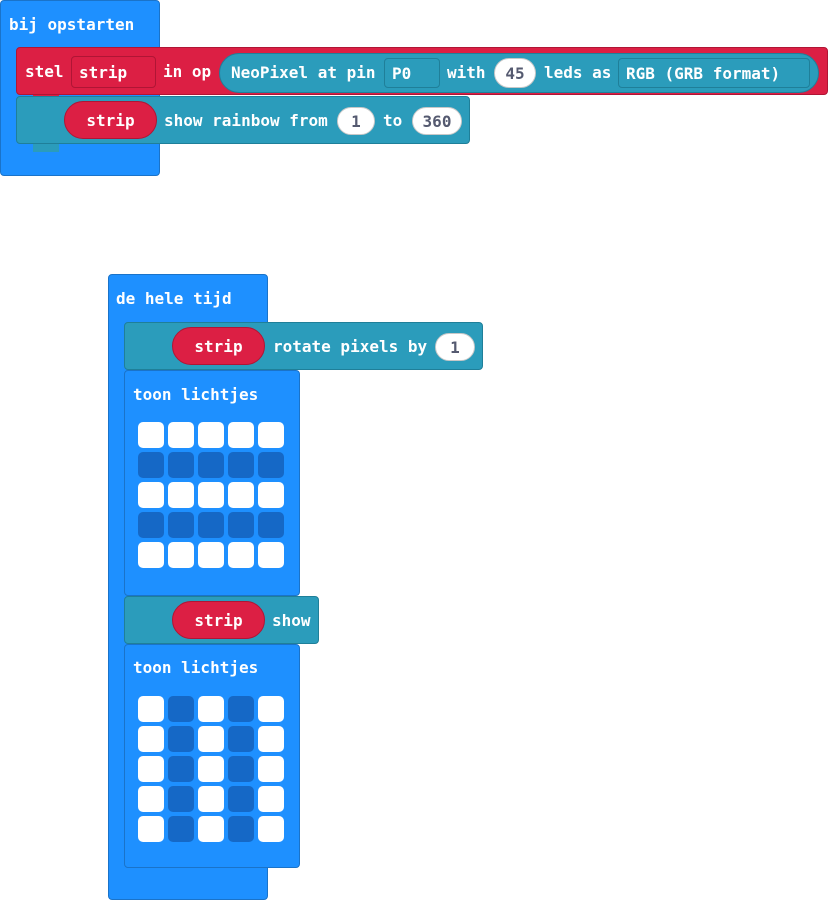 This screenshot has height=900, width=828. I want to click on led-count-input: 45, so click(515, 73).